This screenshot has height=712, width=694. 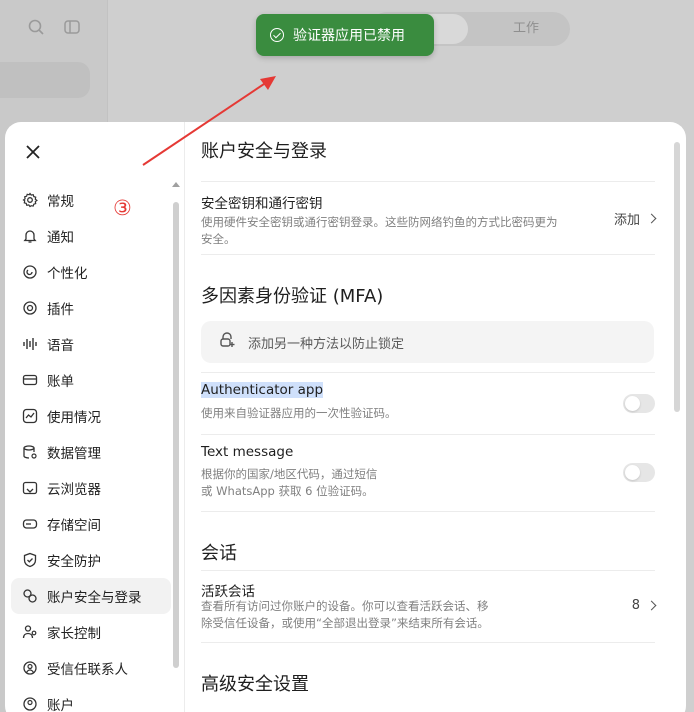 What do you see at coordinates (219, 553) in the screenshot?
I see `sessions-title: 会话` at bounding box center [219, 553].